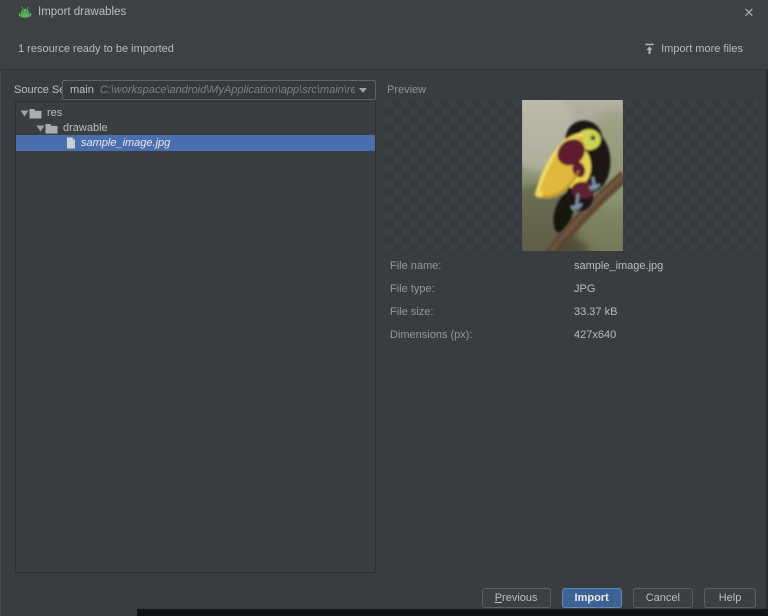 The height and width of the screenshot is (616, 768). I want to click on previous-button-label: Previous, so click(516, 598).